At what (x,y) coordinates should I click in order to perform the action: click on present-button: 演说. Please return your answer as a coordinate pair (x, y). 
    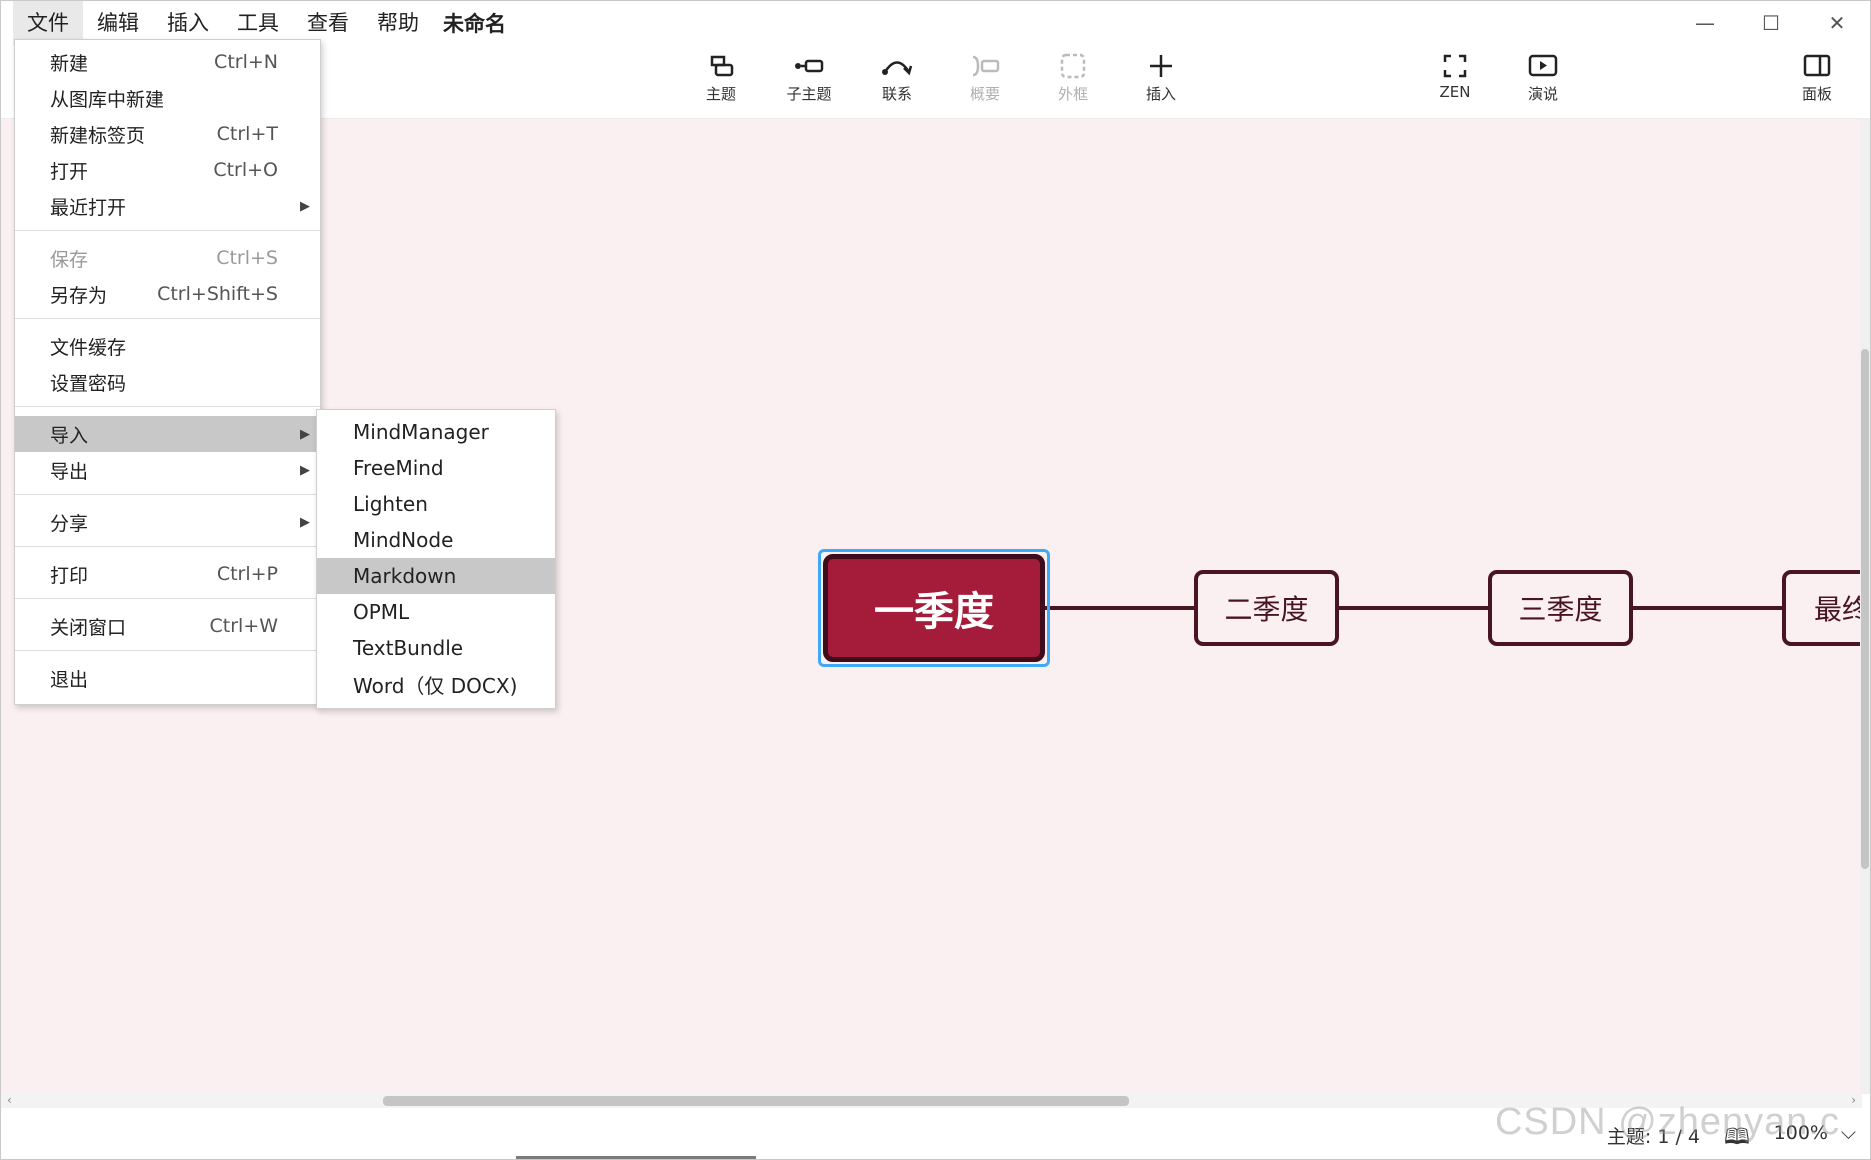
    Looking at the image, I should click on (1543, 81).